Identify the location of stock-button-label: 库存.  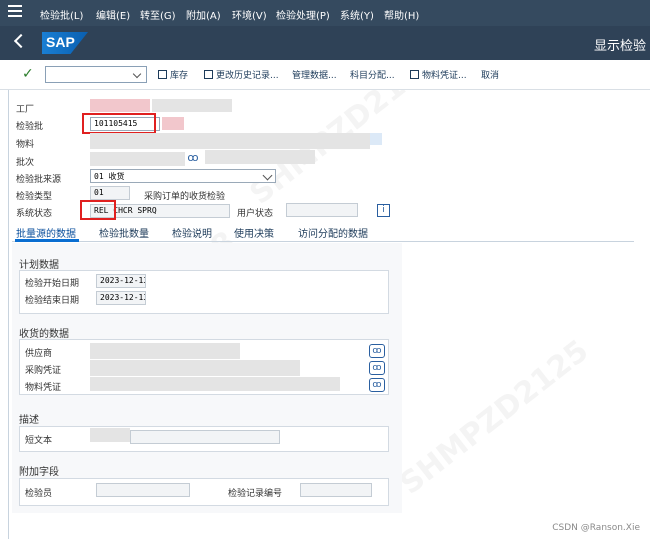
(179, 76).